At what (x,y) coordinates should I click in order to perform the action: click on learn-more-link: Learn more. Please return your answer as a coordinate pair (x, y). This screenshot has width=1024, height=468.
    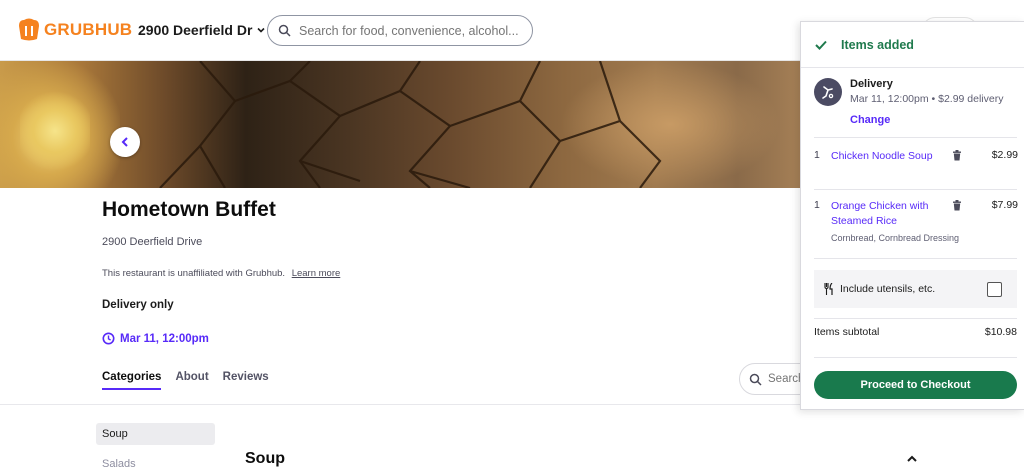
    Looking at the image, I should click on (316, 273).